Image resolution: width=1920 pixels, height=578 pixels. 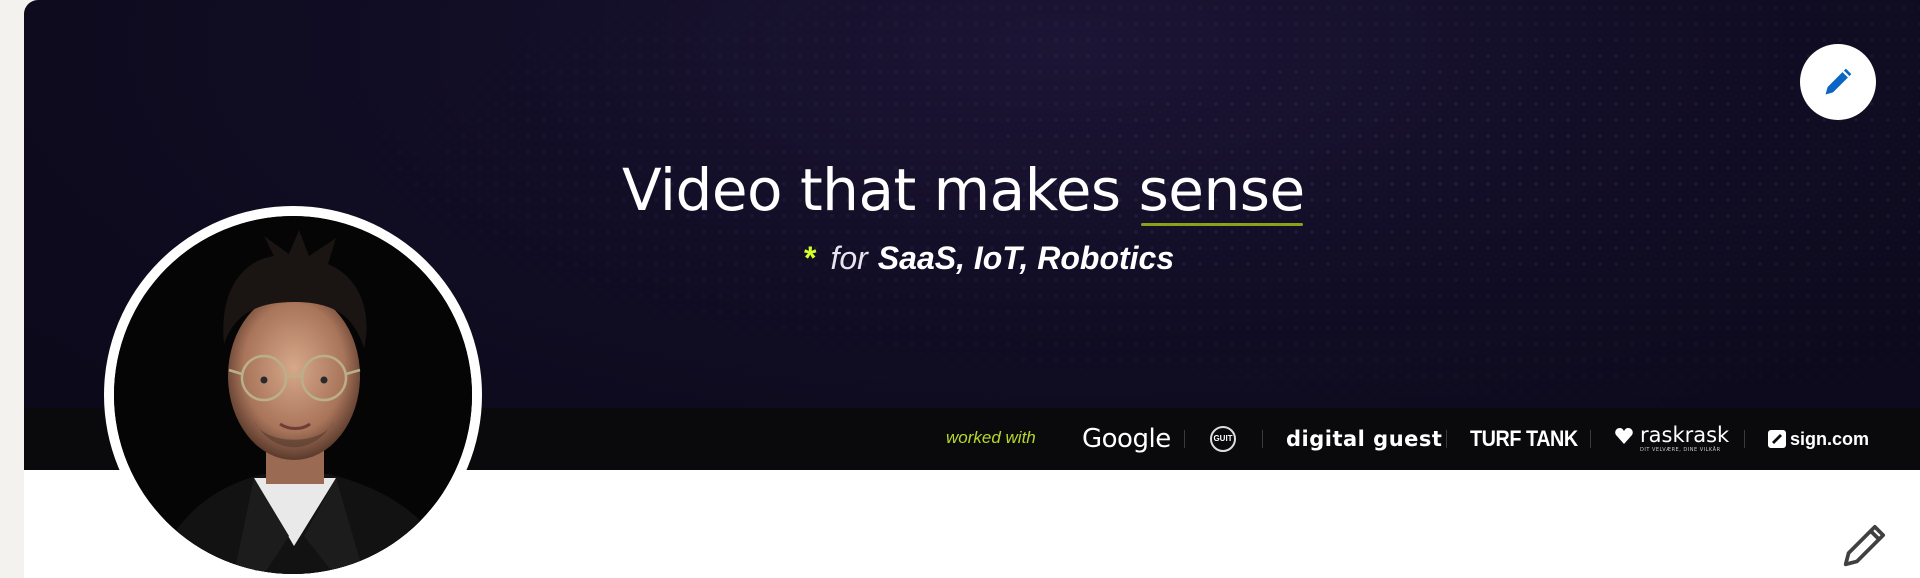 I want to click on seal-logo: GUIT, so click(x=1223, y=439).